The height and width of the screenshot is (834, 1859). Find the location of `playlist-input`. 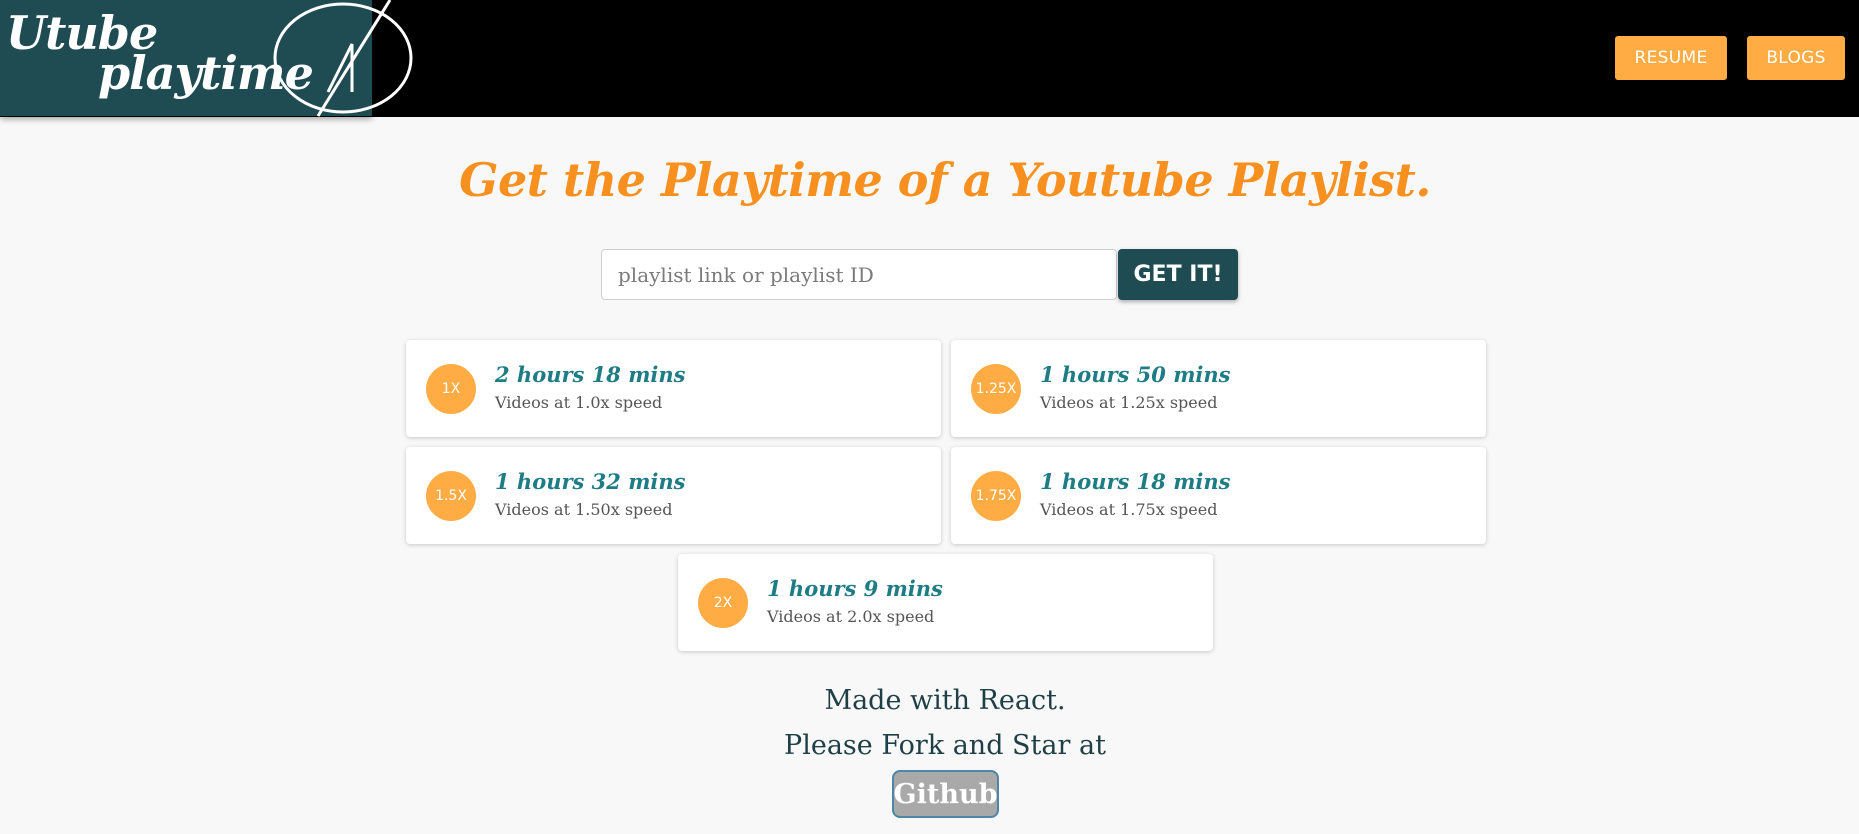

playlist-input is located at coordinates (859, 274).